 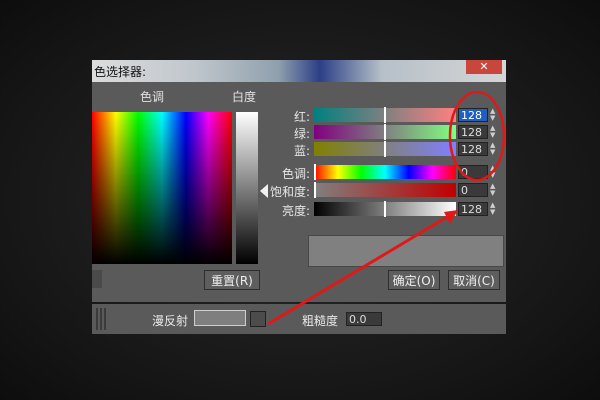 I want to click on annotation-arrow-line, so click(x=360, y=269).